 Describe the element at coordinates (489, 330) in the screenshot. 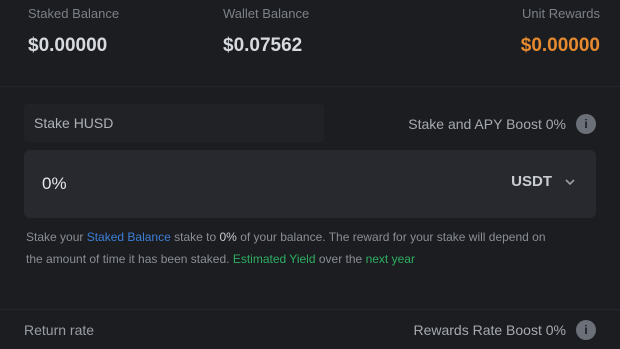

I see `rewards-boost-label: Rewards Rate Boost 0%` at that location.